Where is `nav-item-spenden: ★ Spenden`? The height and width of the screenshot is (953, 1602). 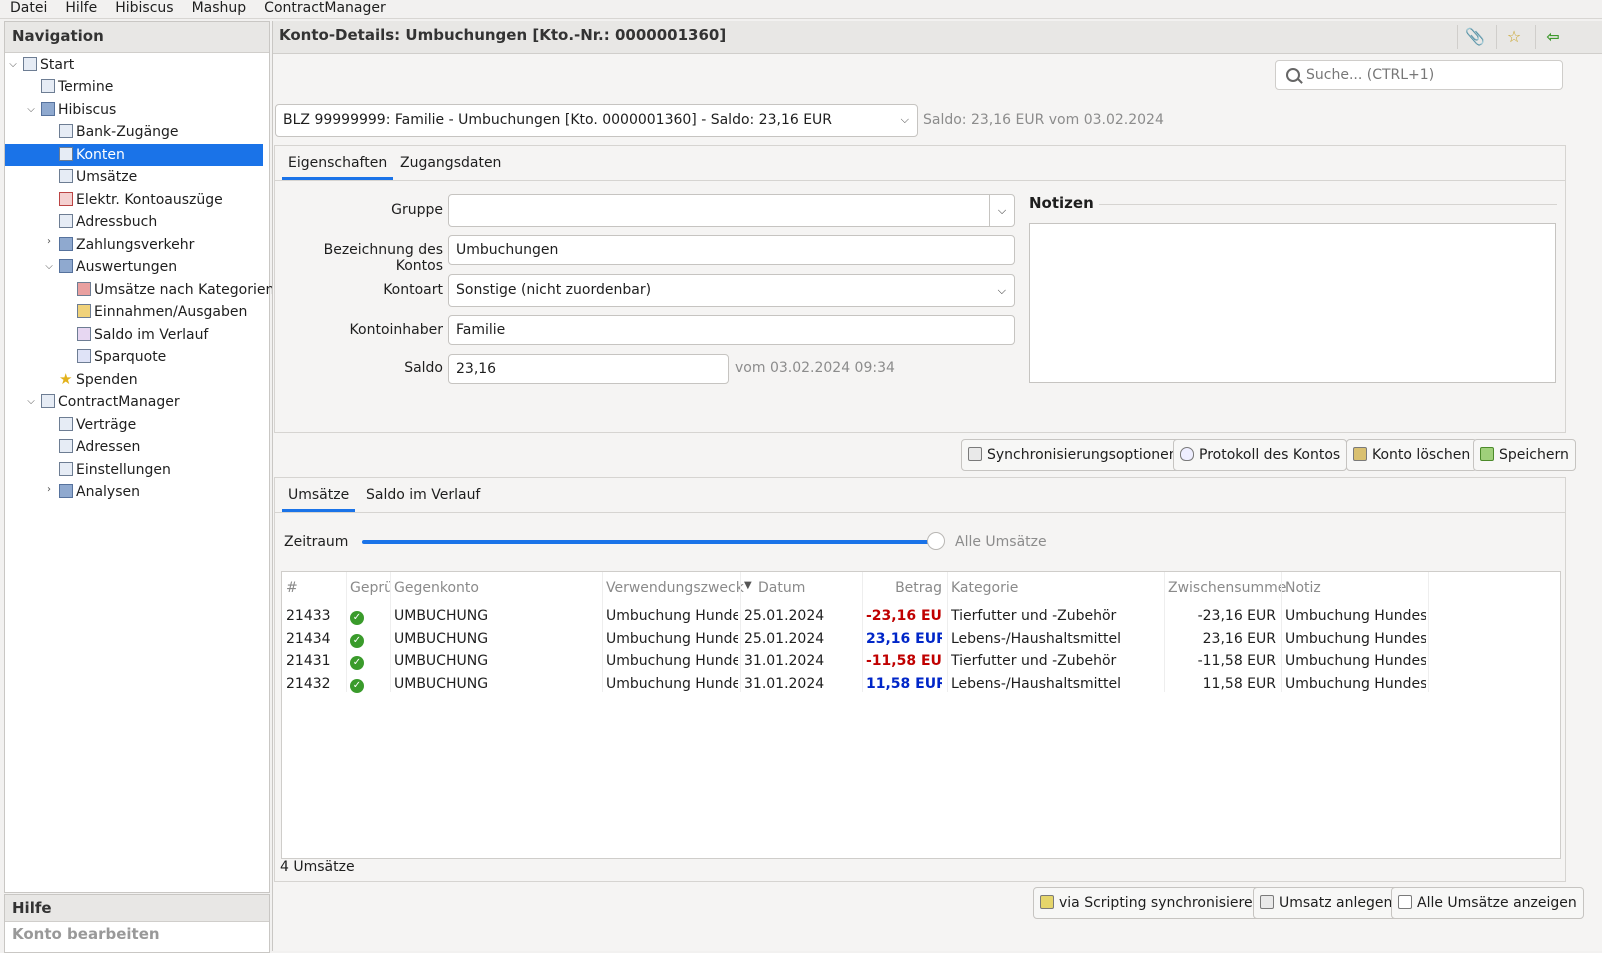 nav-item-spenden: ★ Spenden is located at coordinates (98, 380).